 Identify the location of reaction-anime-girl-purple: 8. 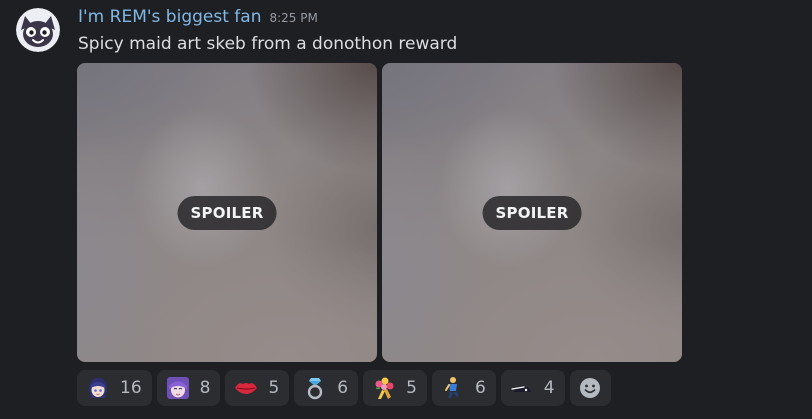
(188, 388).